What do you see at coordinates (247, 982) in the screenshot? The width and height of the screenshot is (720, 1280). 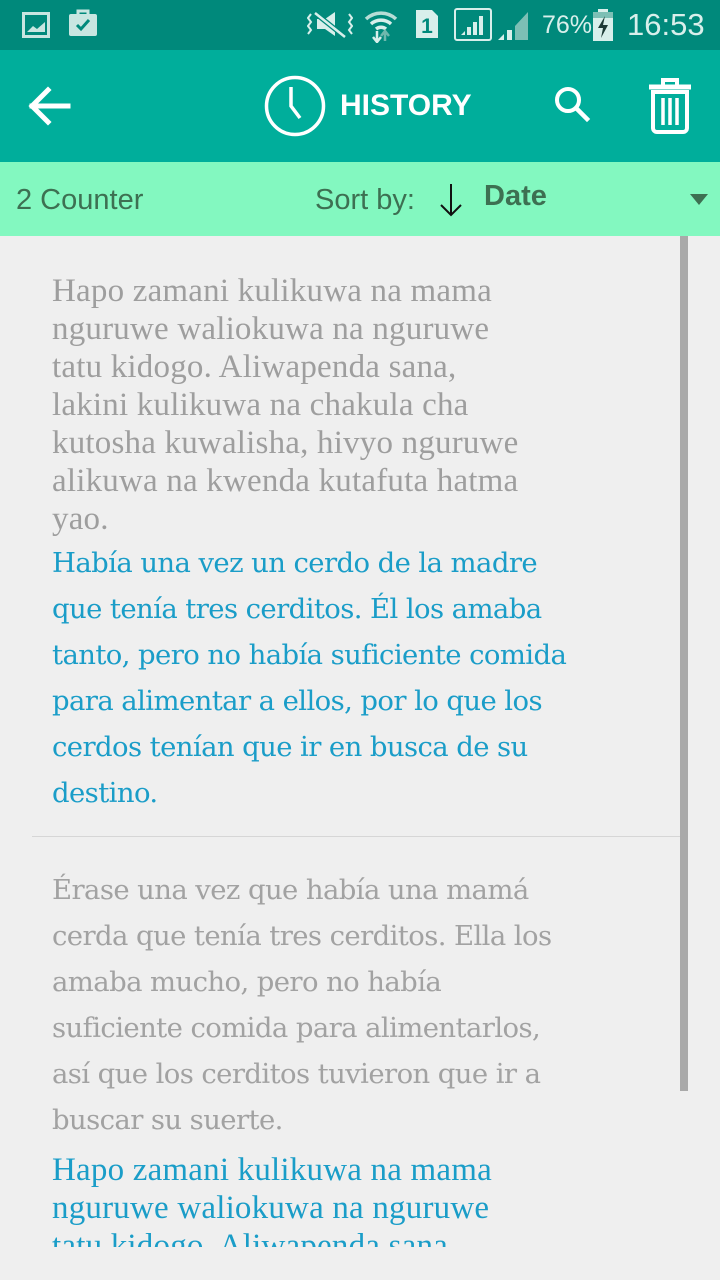 I see `text-line: amaba mucho, pero no había` at bounding box center [247, 982].